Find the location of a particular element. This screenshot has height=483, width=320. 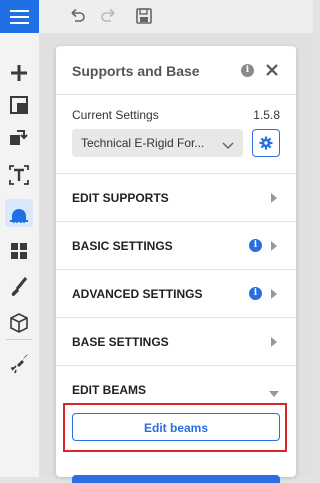

panel-header: Supports and Base i is located at coordinates (176, 70).